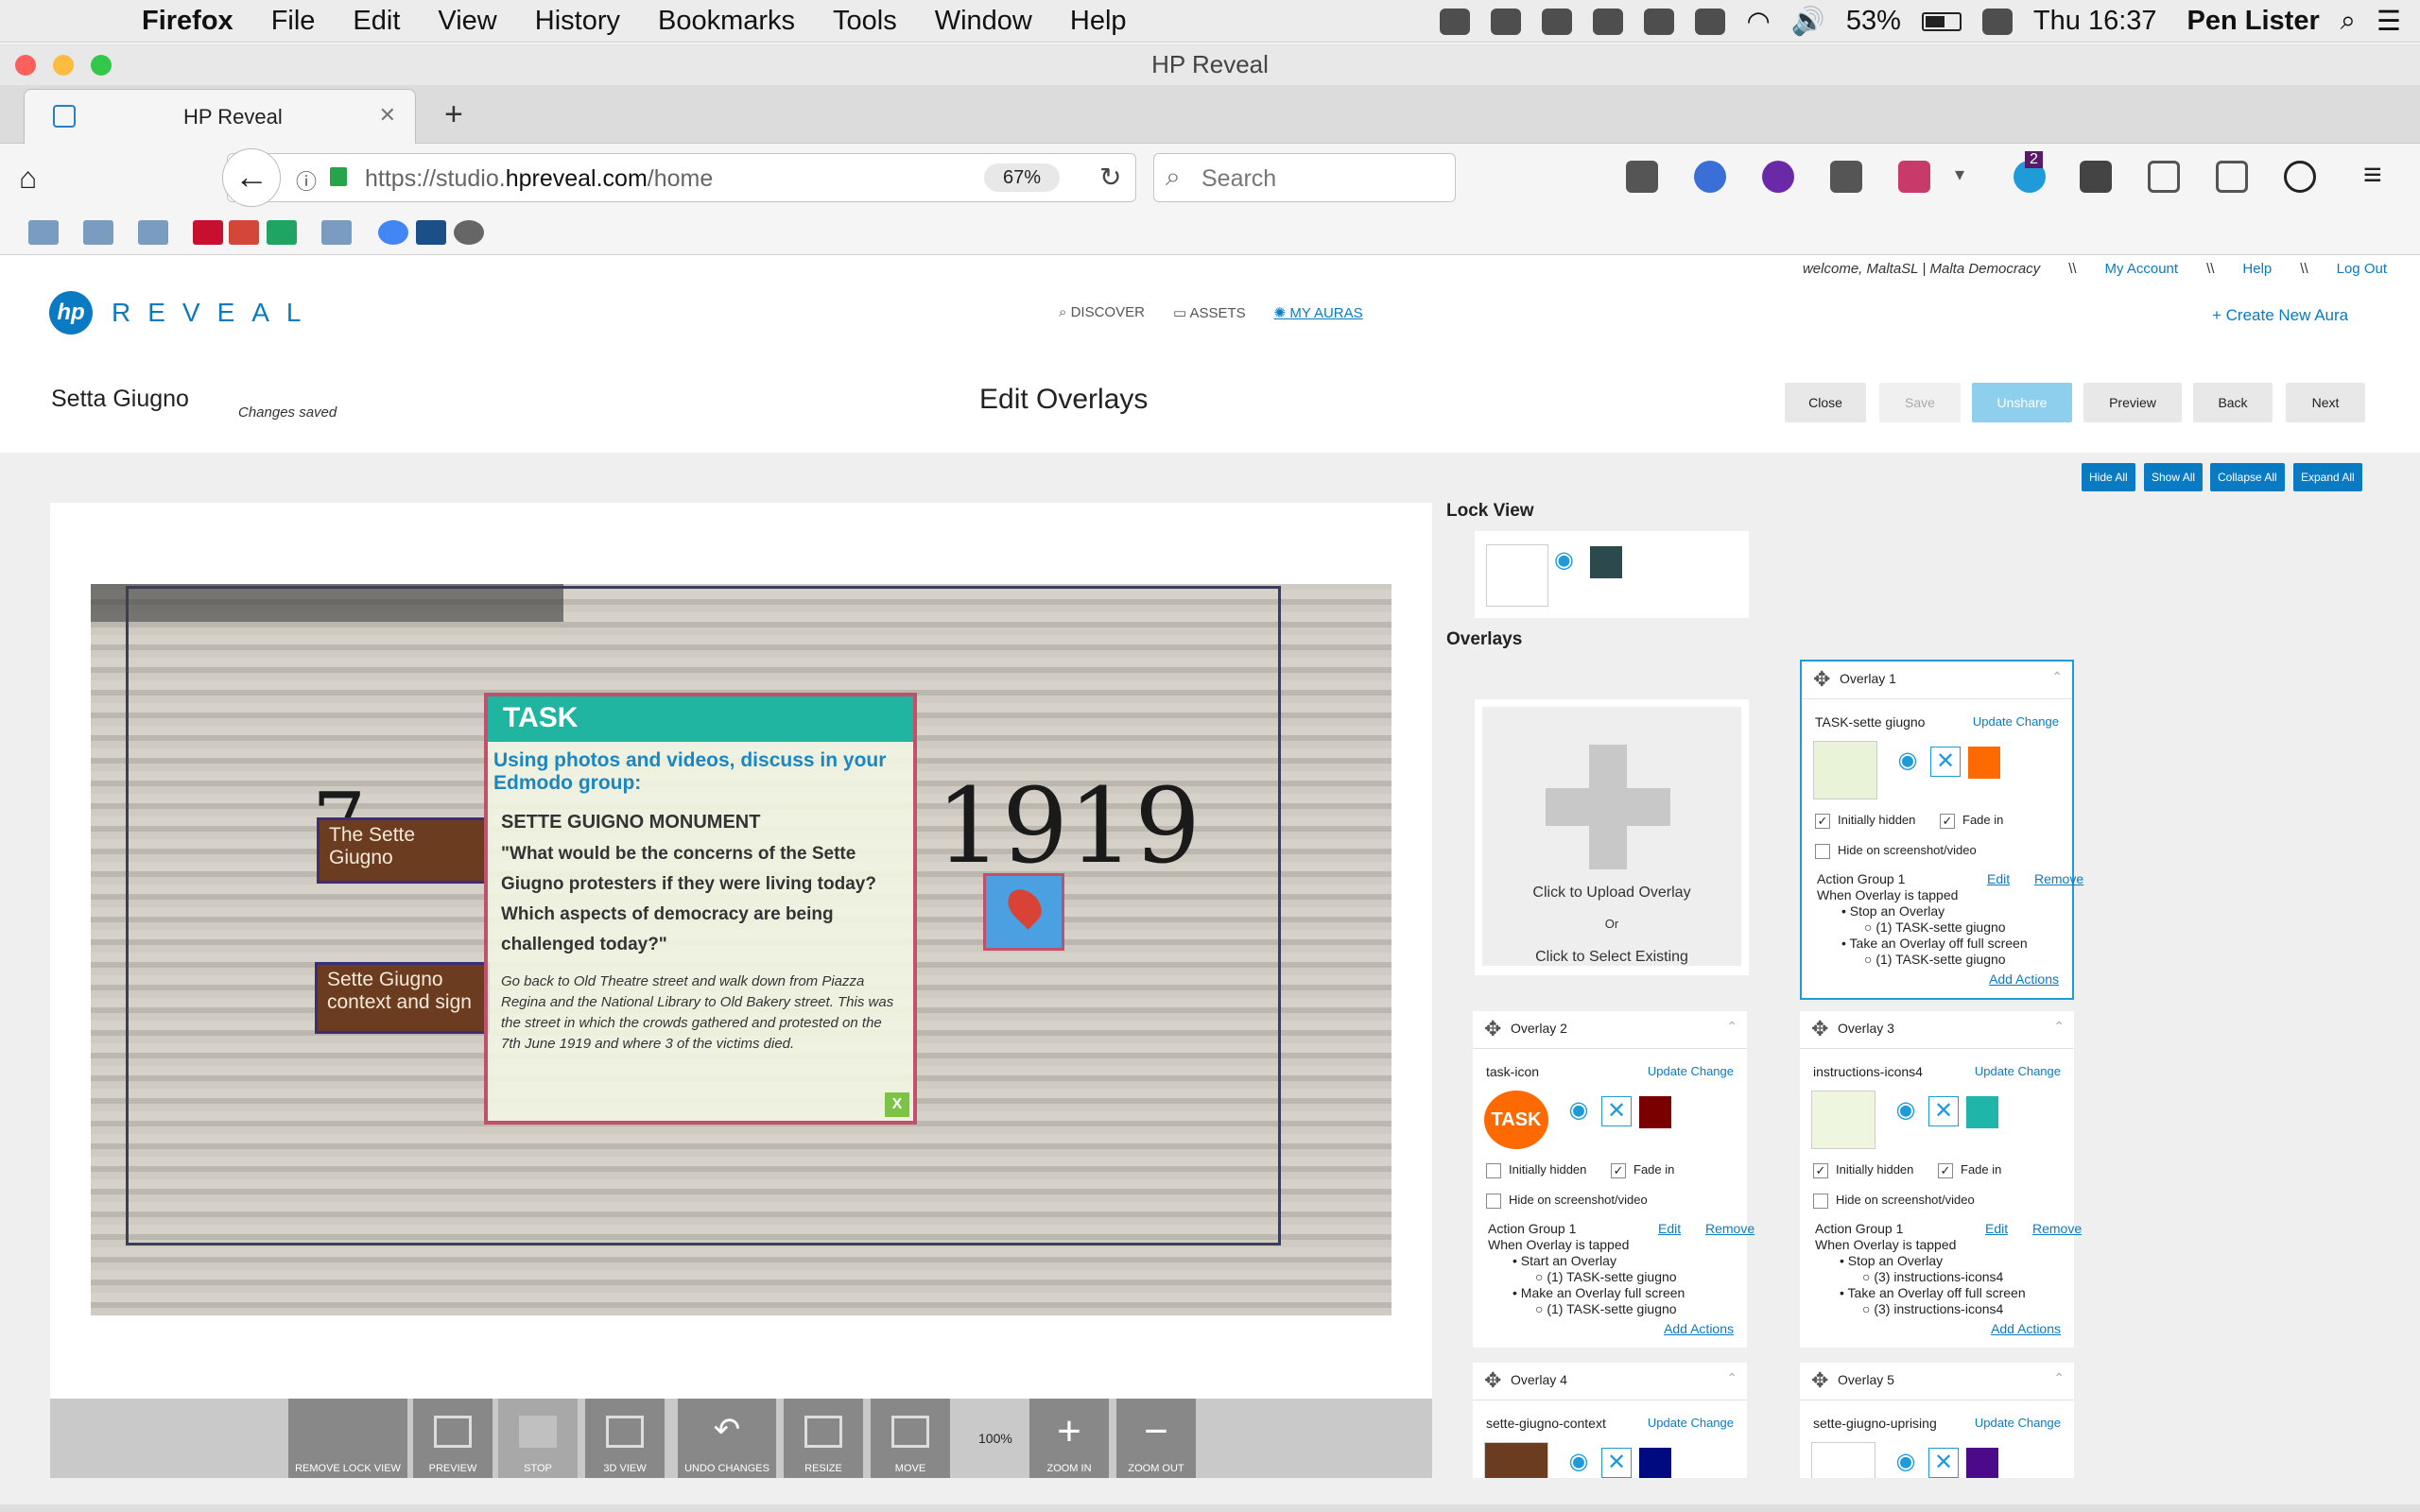  What do you see at coordinates (1825, 402) in the screenshot?
I see `close-button: Close` at bounding box center [1825, 402].